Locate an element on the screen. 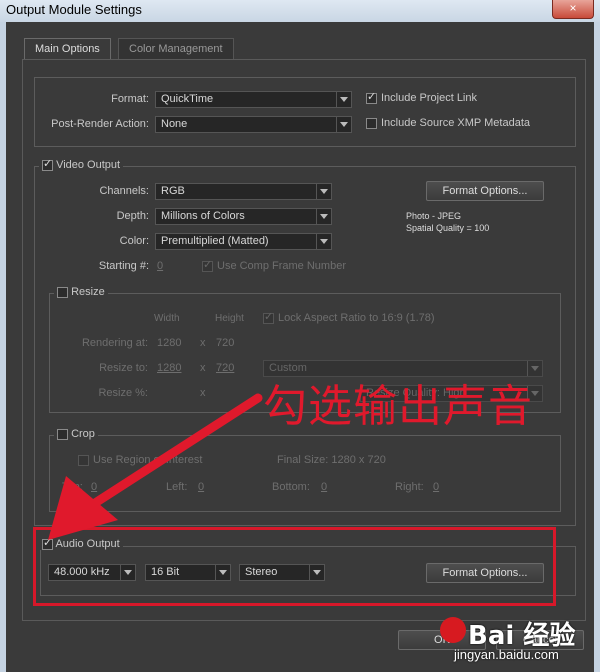 The image size is (600, 672). baidu-watermark: Bai 经验 jingyan.baidu.com is located at coordinates (515, 636).